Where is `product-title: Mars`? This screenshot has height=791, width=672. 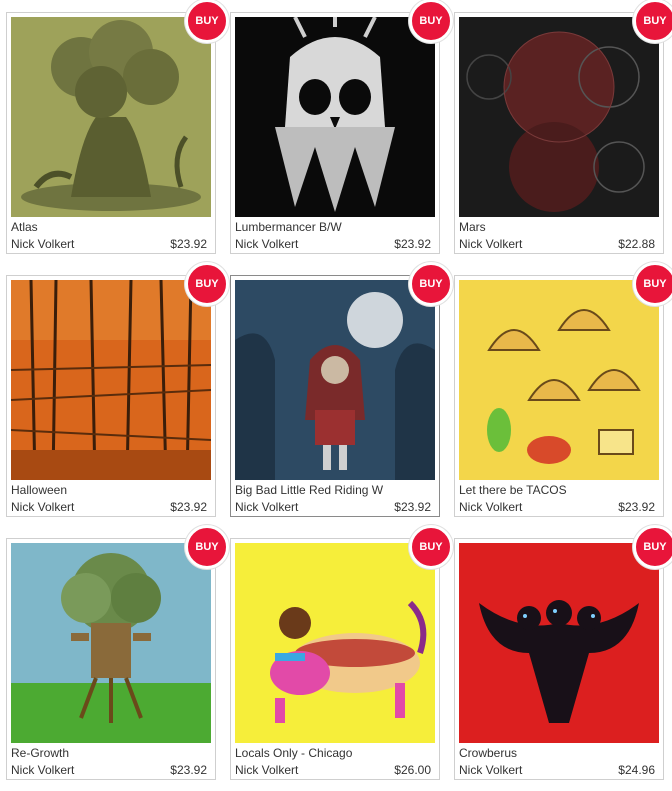
product-title: Mars is located at coordinates (554, 227).